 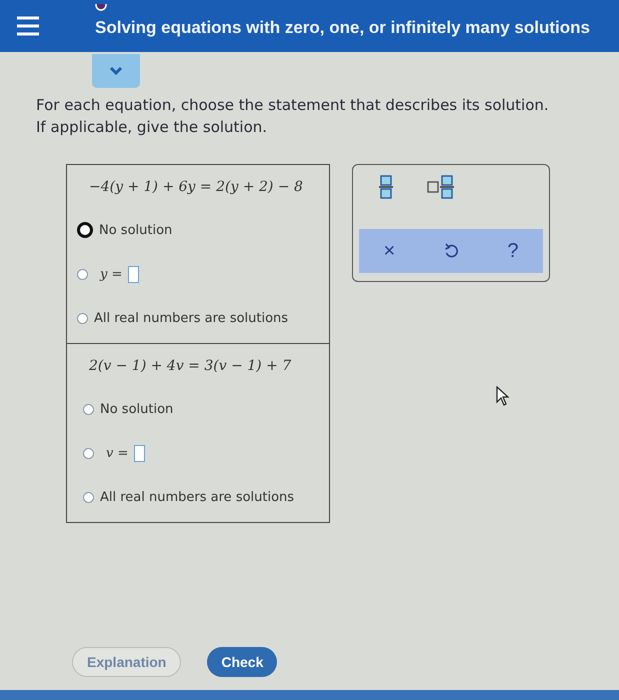 What do you see at coordinates (390, 251) in the screenshot?
I see `clear-button: ×` at bounding box center [390, 251].